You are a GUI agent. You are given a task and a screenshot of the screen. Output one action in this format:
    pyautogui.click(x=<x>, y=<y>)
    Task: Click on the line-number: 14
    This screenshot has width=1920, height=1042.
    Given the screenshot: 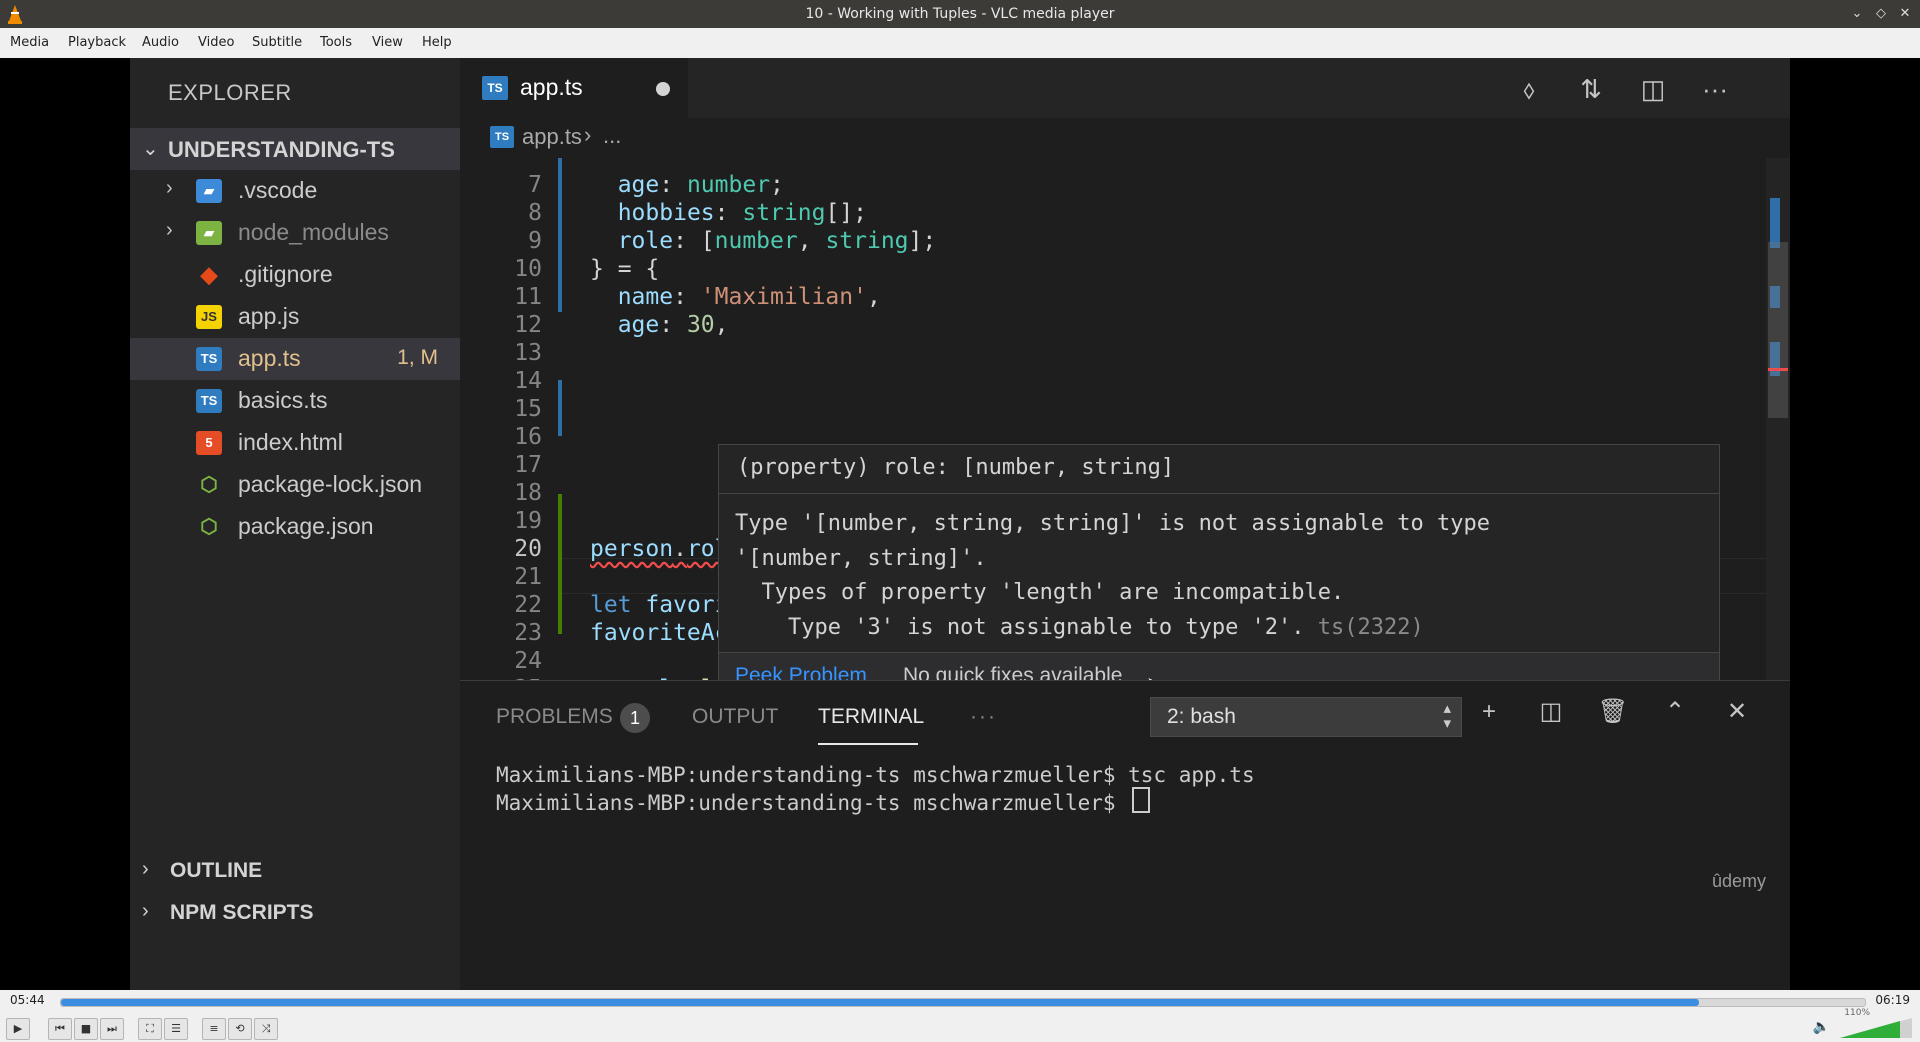 What is the action you would take?
    pyautogui.click(x=528, y=381)
    